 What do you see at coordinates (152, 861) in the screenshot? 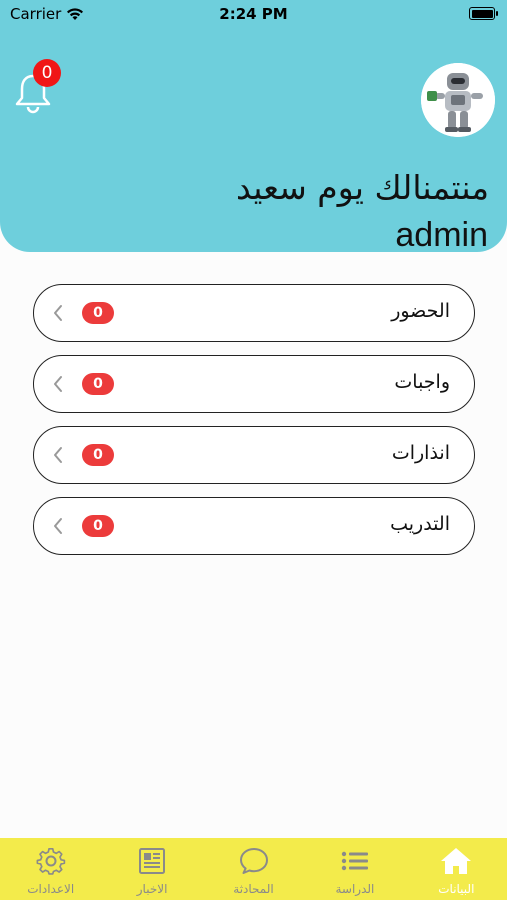
I see `newspaper-icon` at bounding box center [152, 861].